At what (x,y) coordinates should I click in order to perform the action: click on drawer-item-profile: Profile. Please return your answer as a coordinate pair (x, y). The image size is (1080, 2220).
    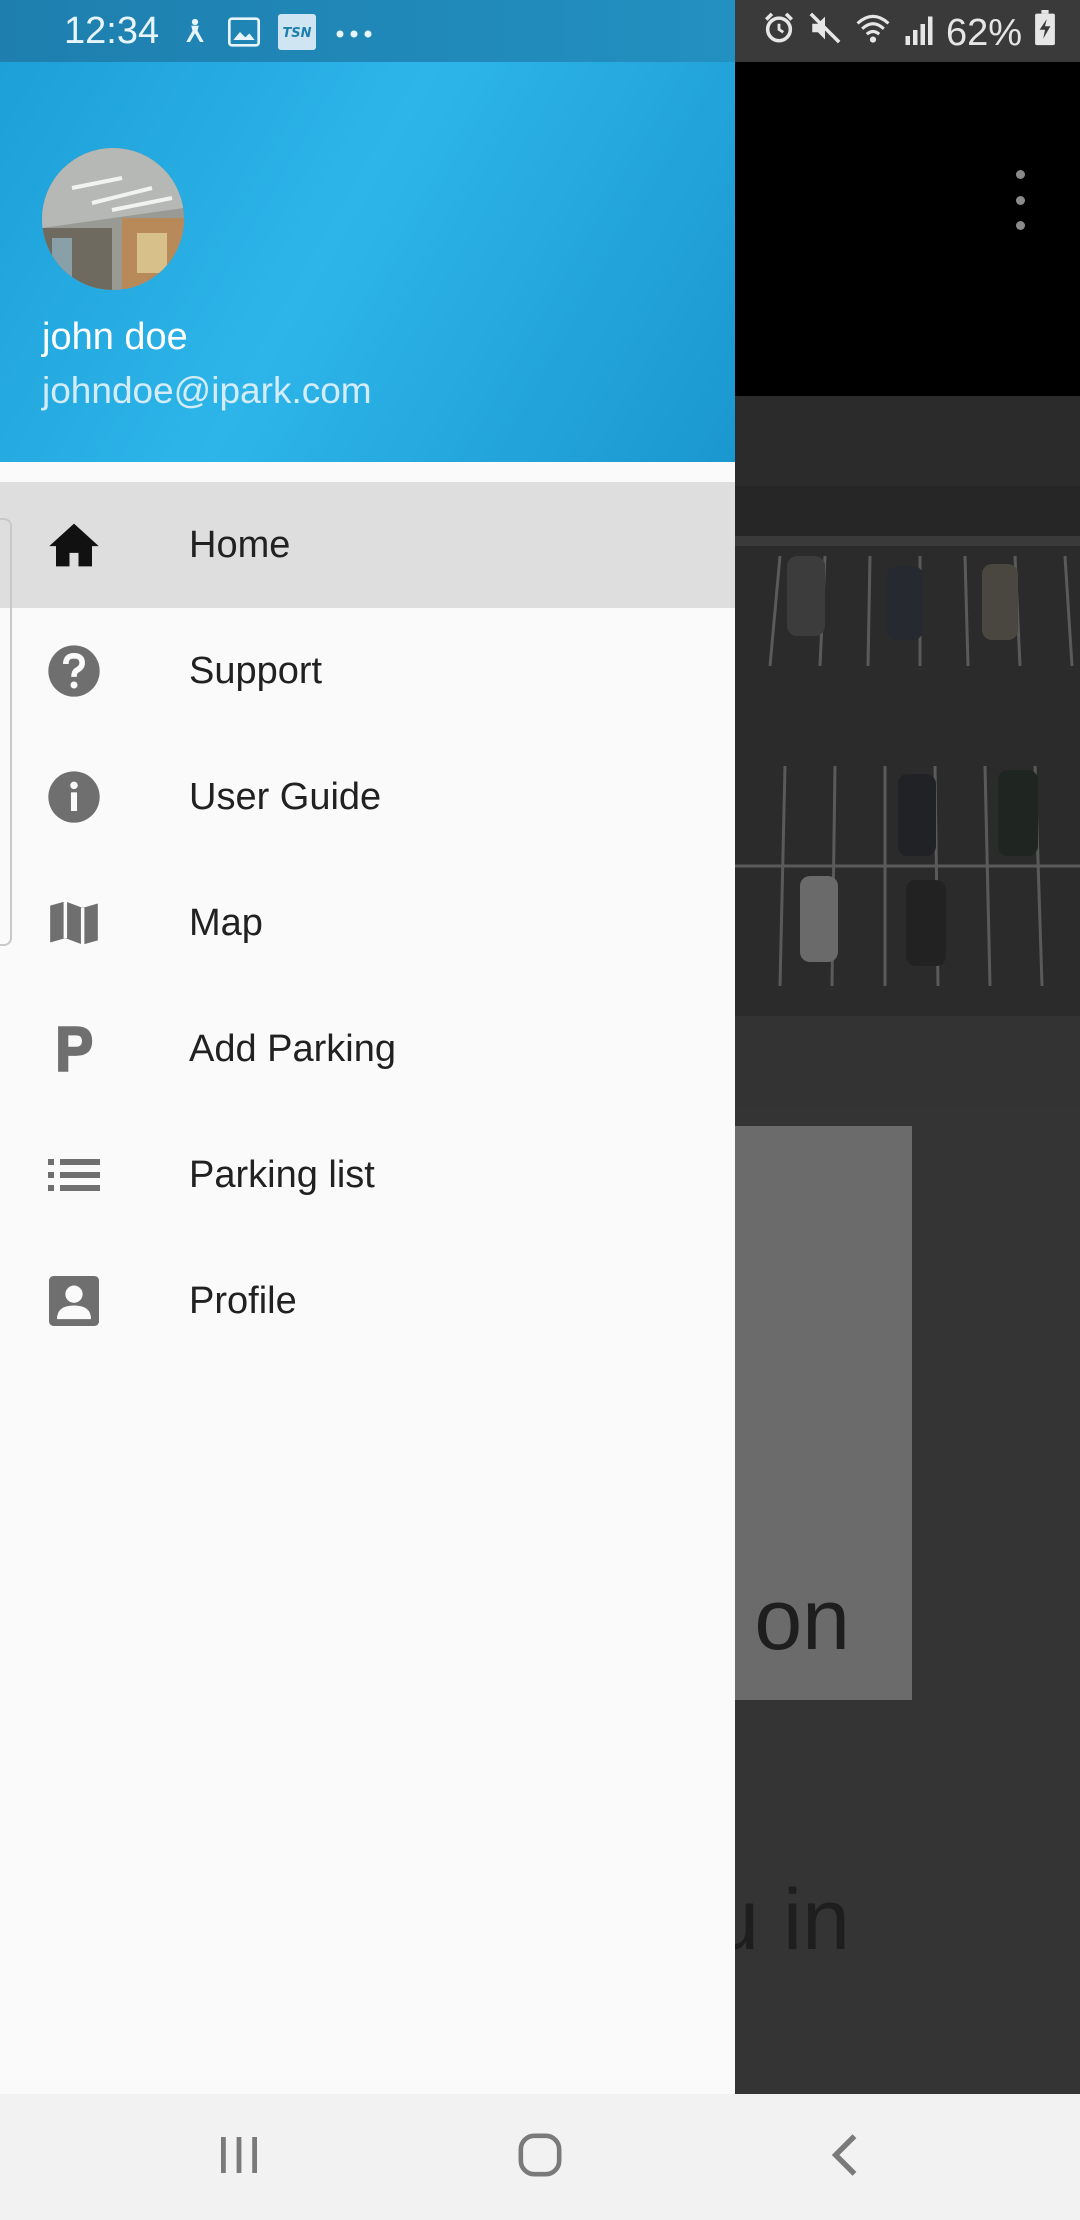
    Looking at the image, I should click on (367, 1301).